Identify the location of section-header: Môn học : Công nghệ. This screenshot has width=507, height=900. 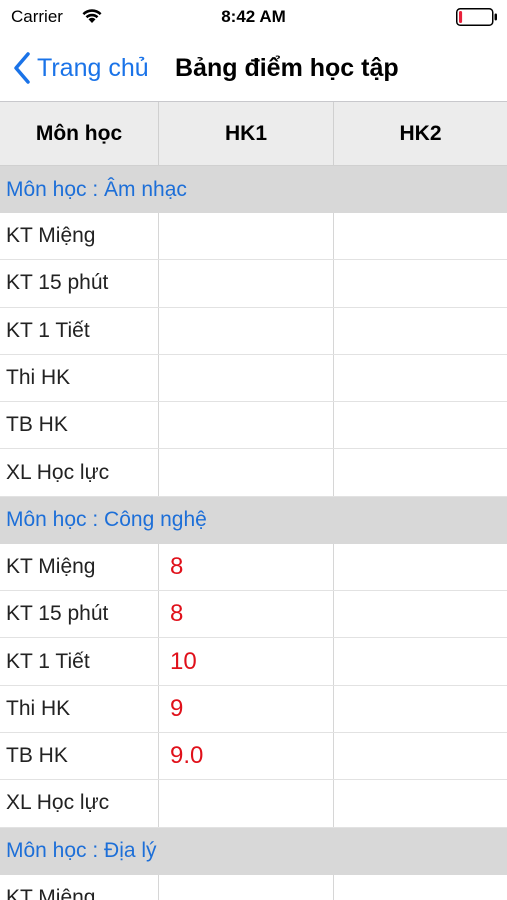
(253, 520).